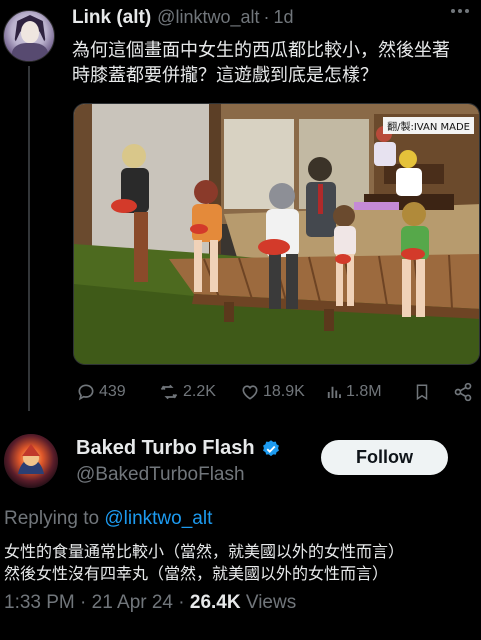 The image size is (481, 640). Describe the element at coordinates (132, 602) in the screenshot. I see `tweet-date: 21 Apr 24` at that location.